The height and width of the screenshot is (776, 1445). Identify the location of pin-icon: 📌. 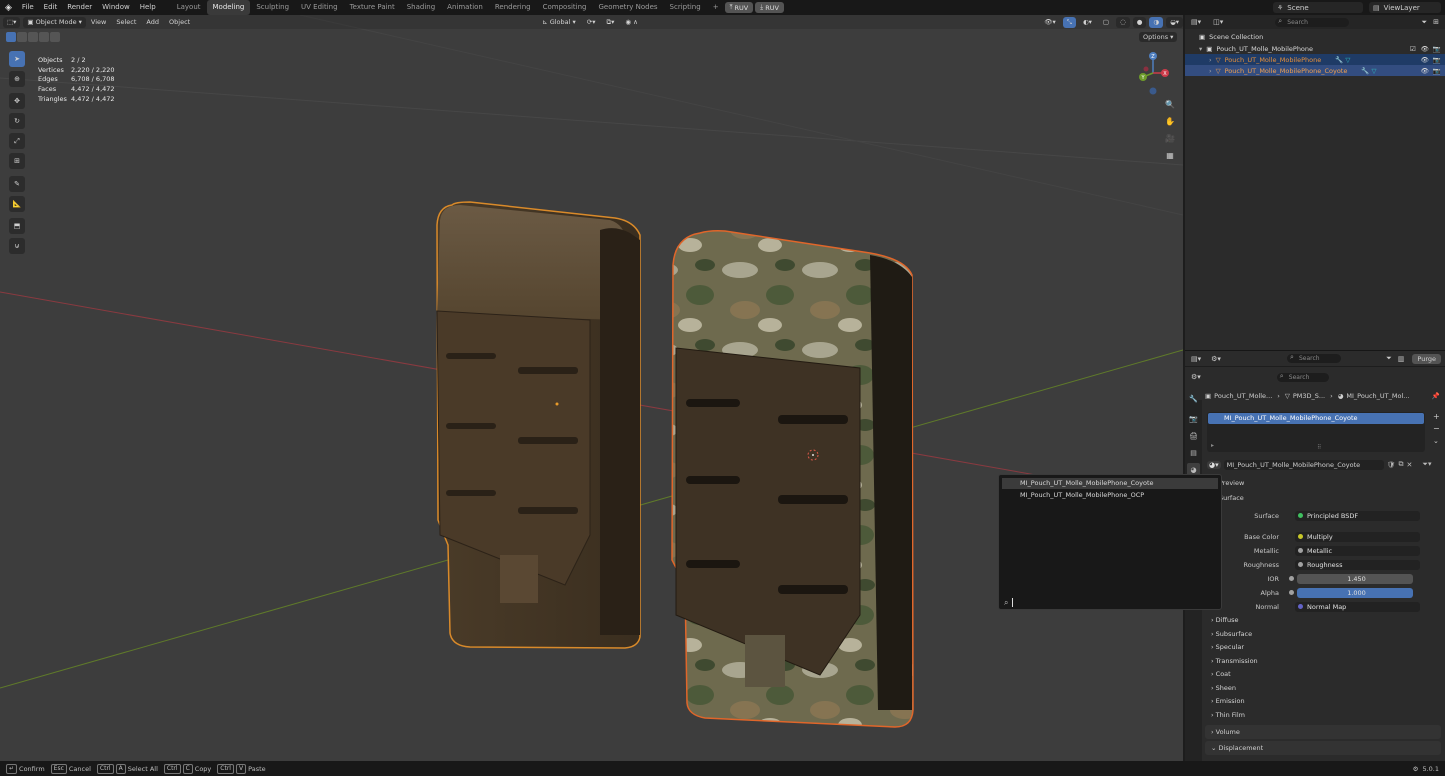
(1436, 396).